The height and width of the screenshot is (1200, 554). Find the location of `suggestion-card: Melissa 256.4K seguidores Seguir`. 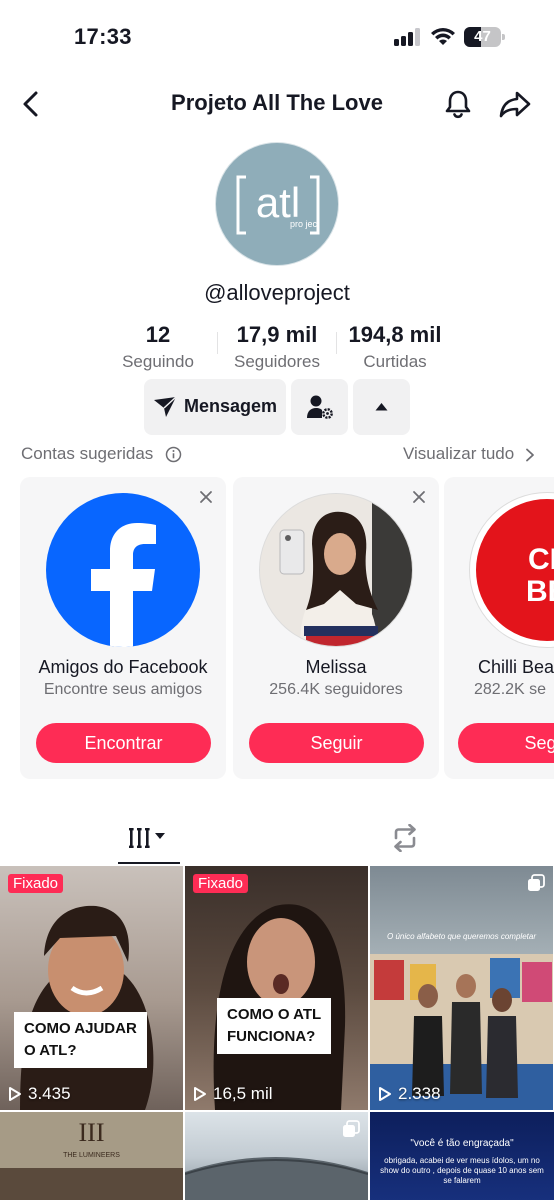

suggestion-card: Melissa 256.4K seguidores Seguir is located at coordinates (336, 628).